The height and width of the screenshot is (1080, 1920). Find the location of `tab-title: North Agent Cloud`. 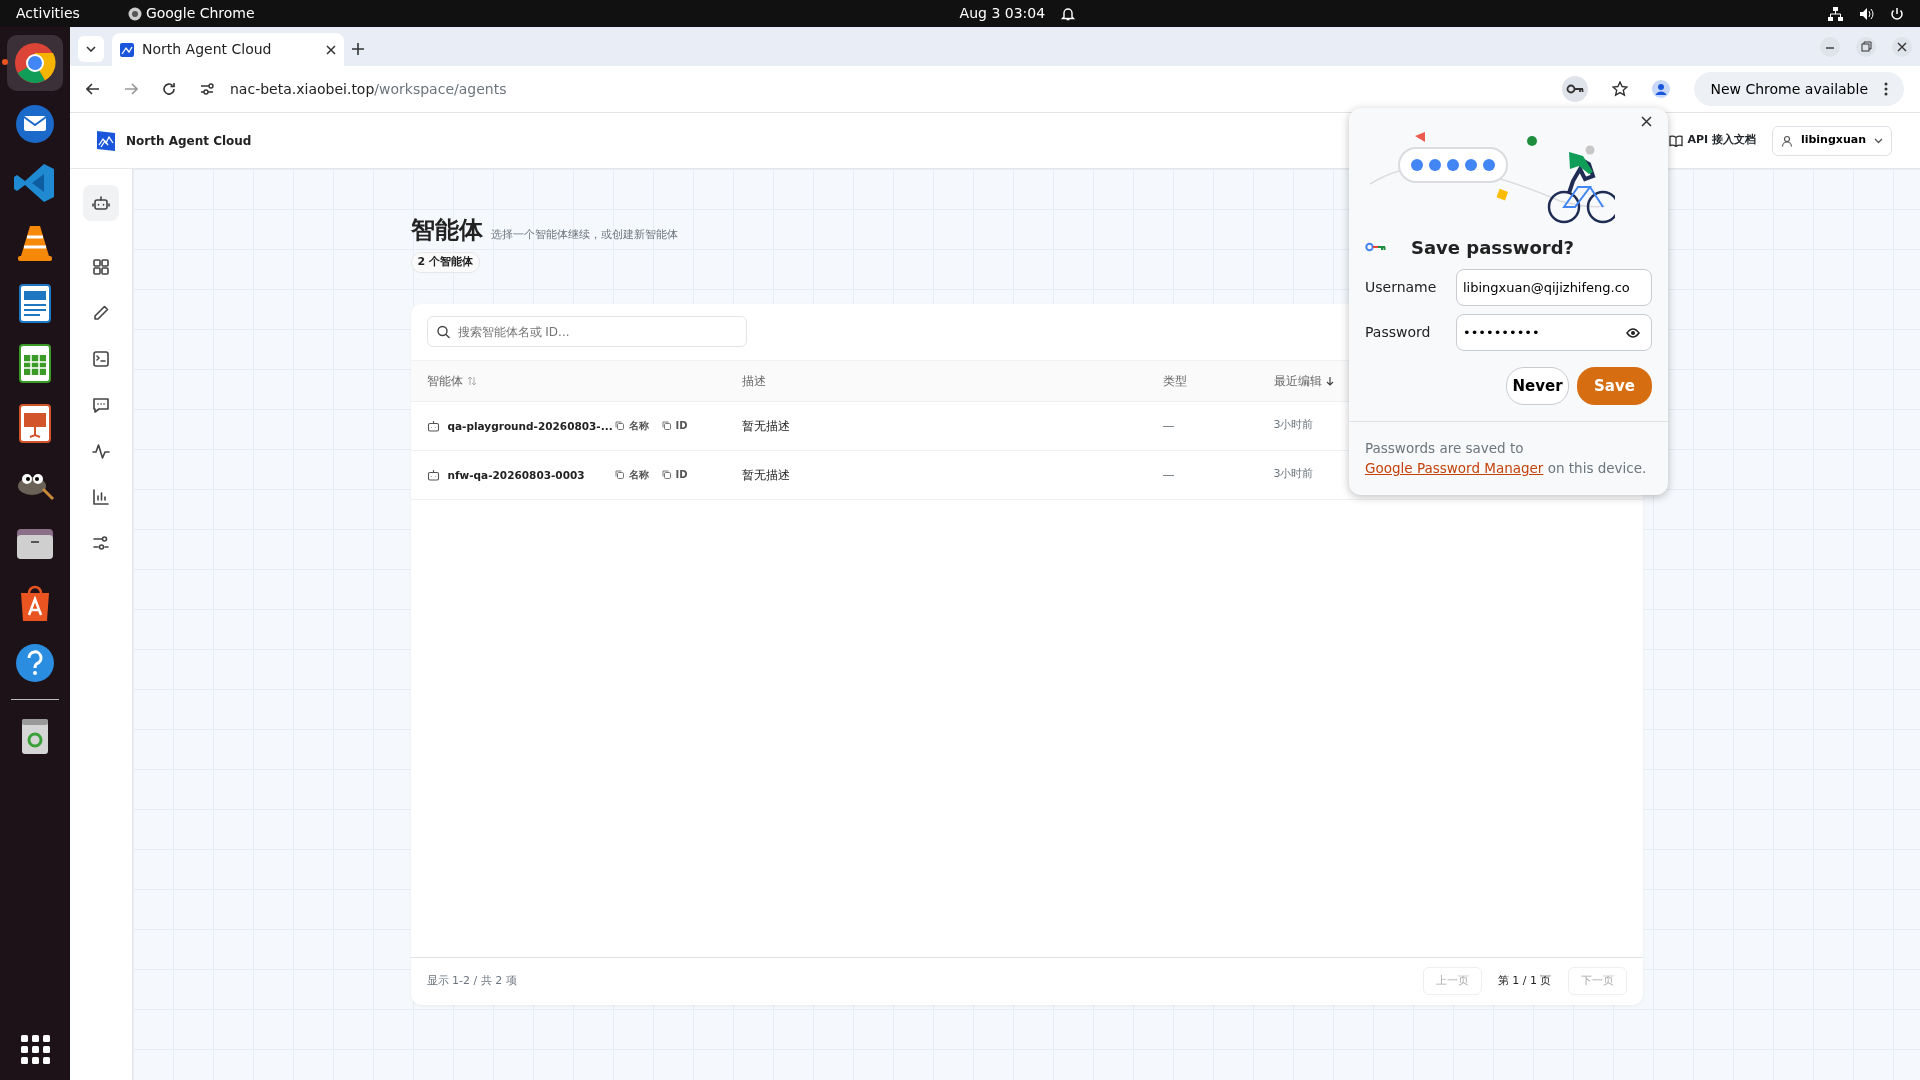

tab-title: North Agent Cloud is located at coordinates (207, 49).